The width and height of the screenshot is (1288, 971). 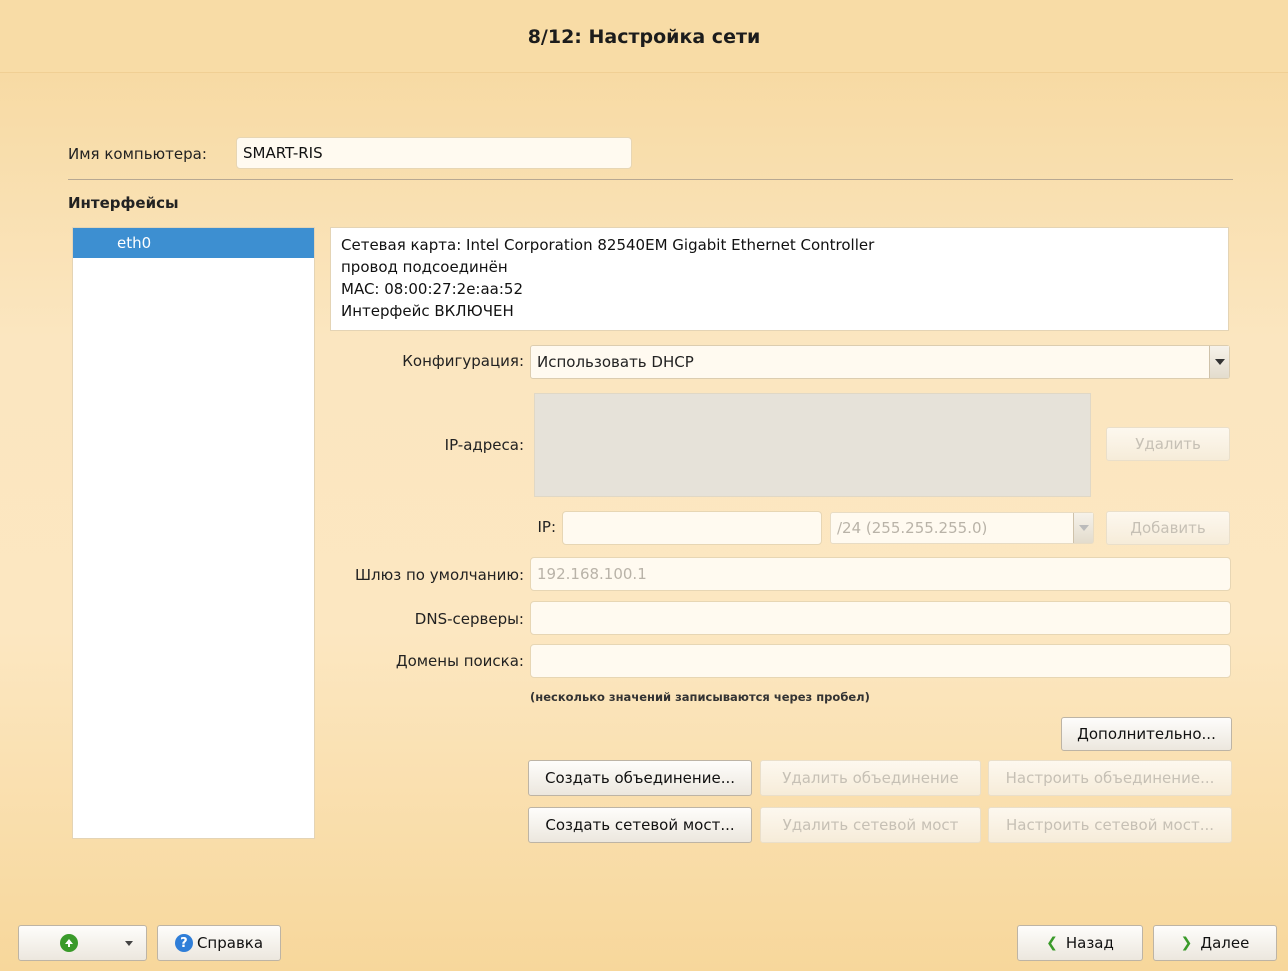 What do you see at coordinates (1225, 943) in the screenshot?
I see `next-button-label: Далее` at bounding box center [1225, 943].